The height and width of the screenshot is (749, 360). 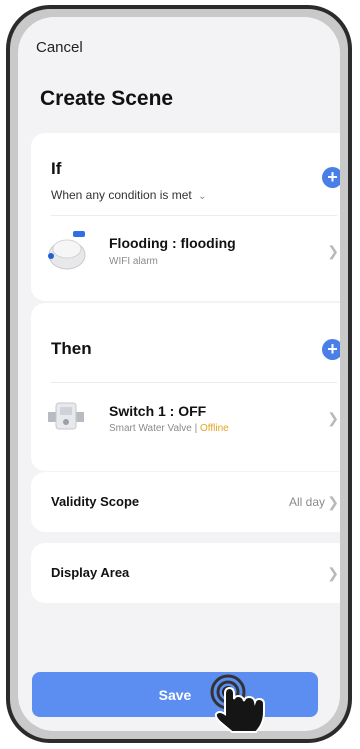 I want to click on if-section-title: If, so click(x=56, y=168).